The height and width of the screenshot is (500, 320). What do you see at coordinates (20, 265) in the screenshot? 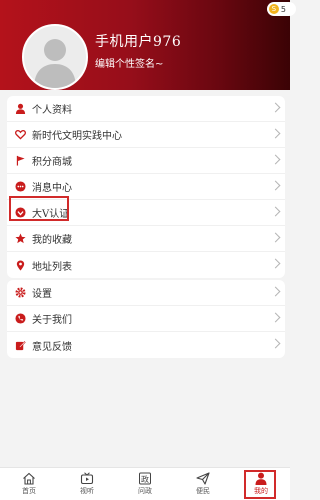
I see `location-icon` at bounding box center [20, 265].